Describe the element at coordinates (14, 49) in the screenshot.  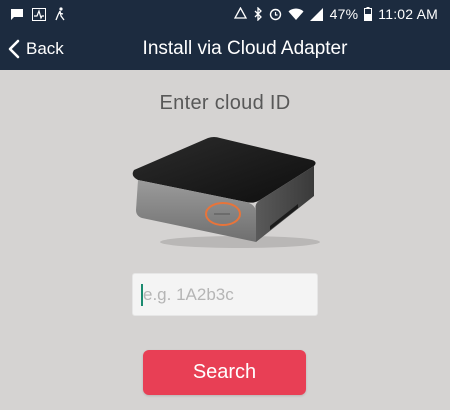
I see `chevron-left-icon` at that location.